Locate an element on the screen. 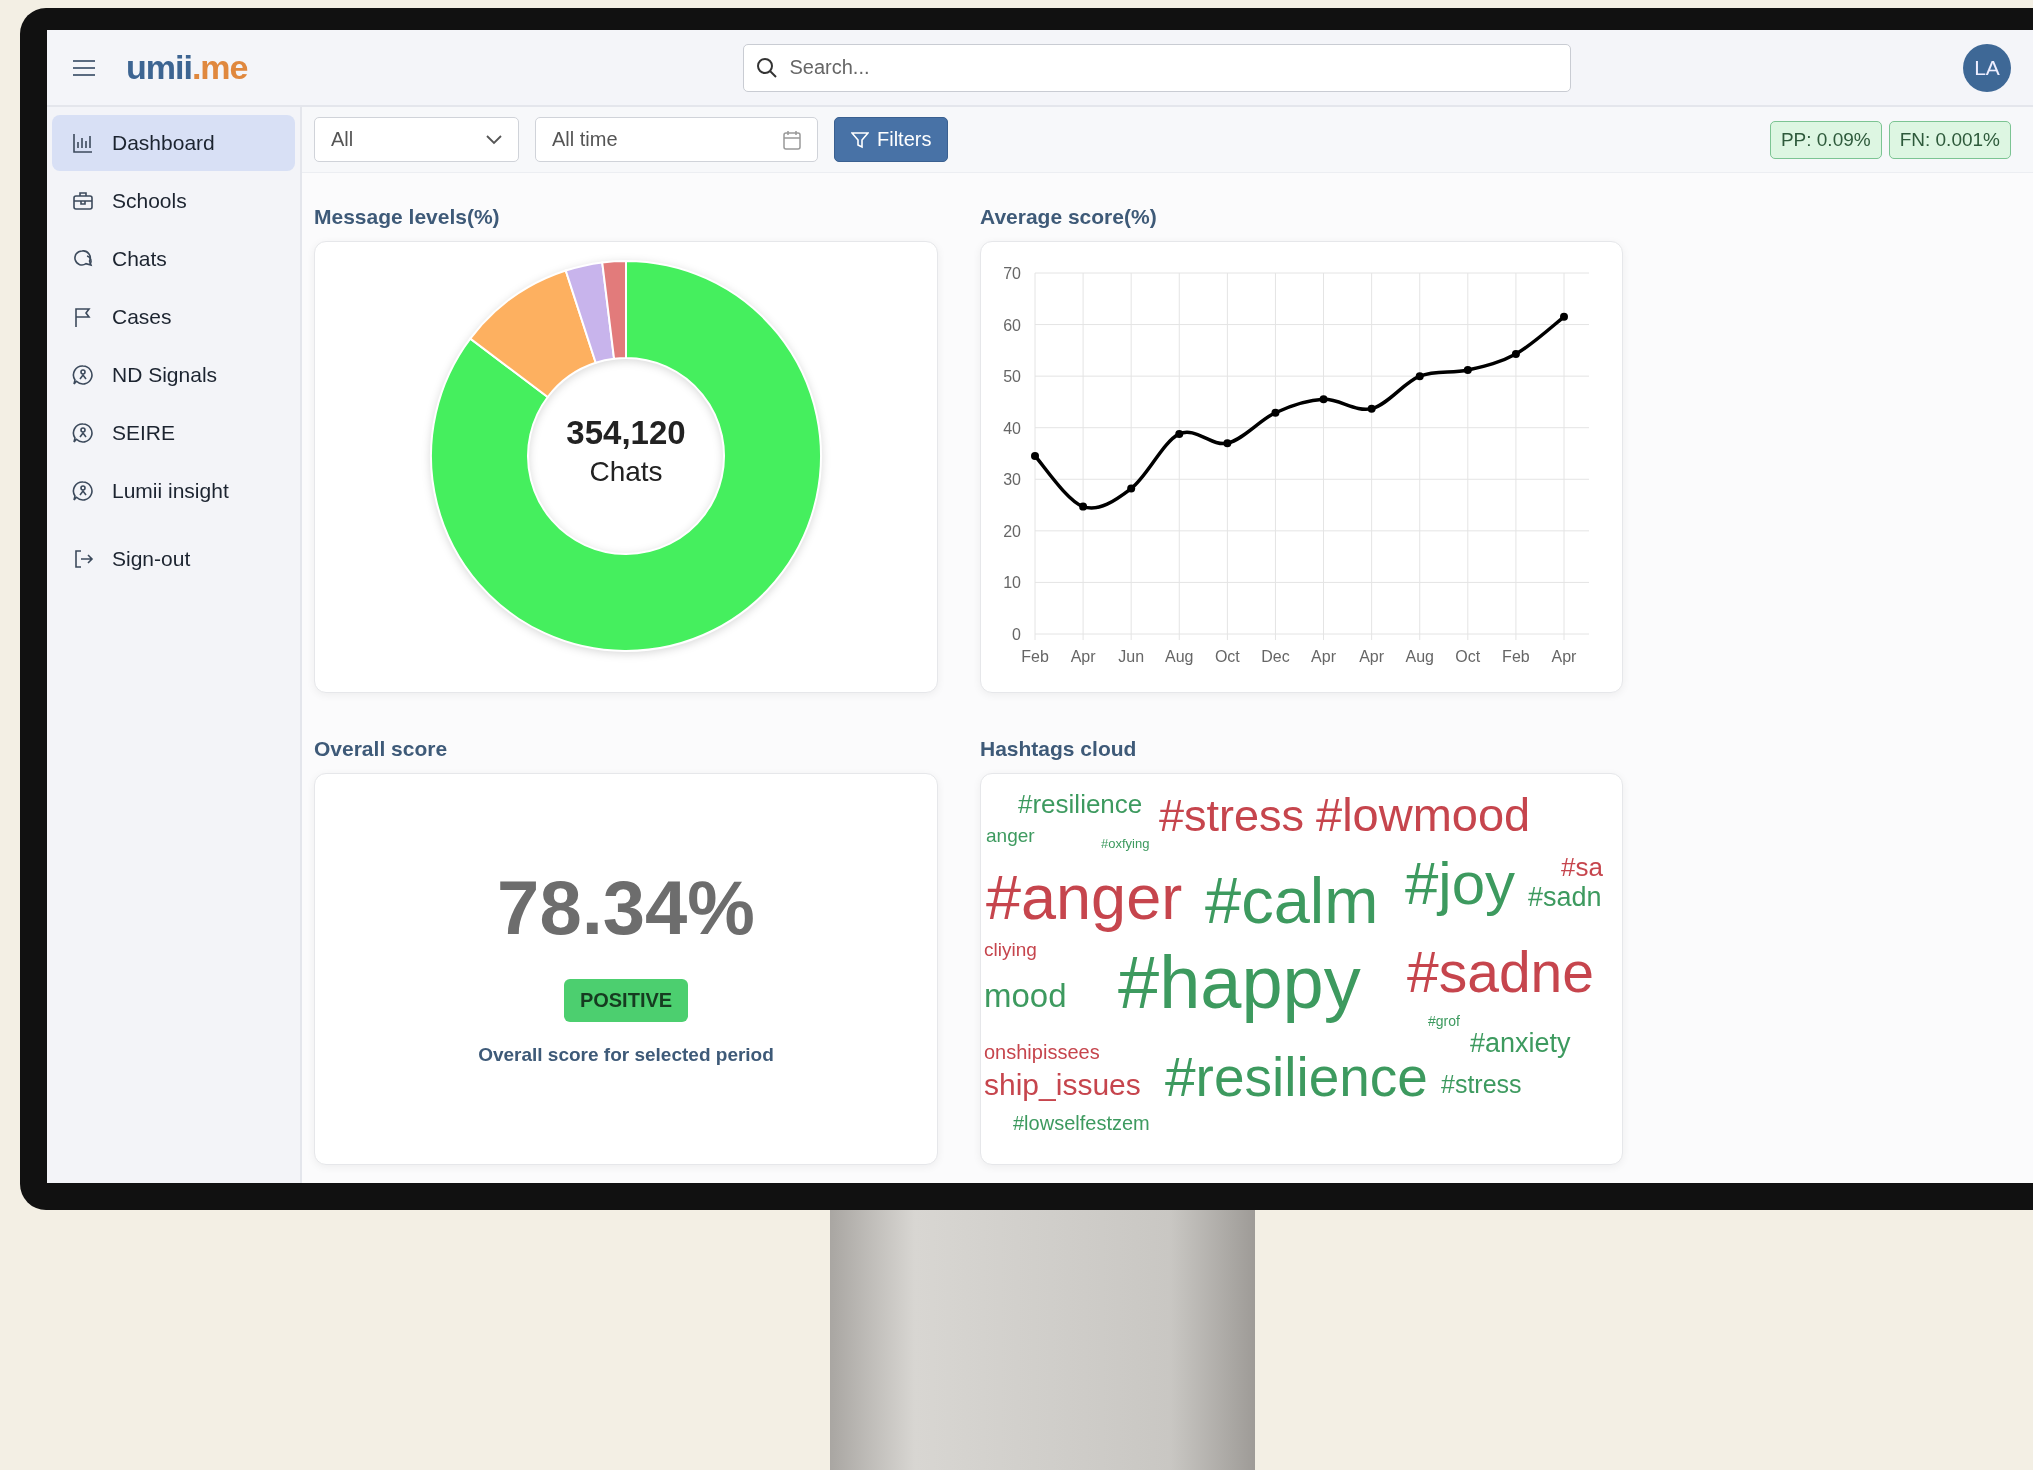  hashtag: mood is located at coordinates (1025, 995).